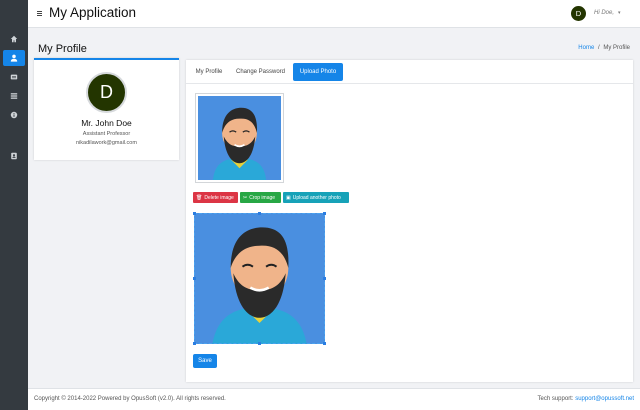 The image size is (640, 410). I want to click on delete-image-label: Delete image, so click(219, 197).